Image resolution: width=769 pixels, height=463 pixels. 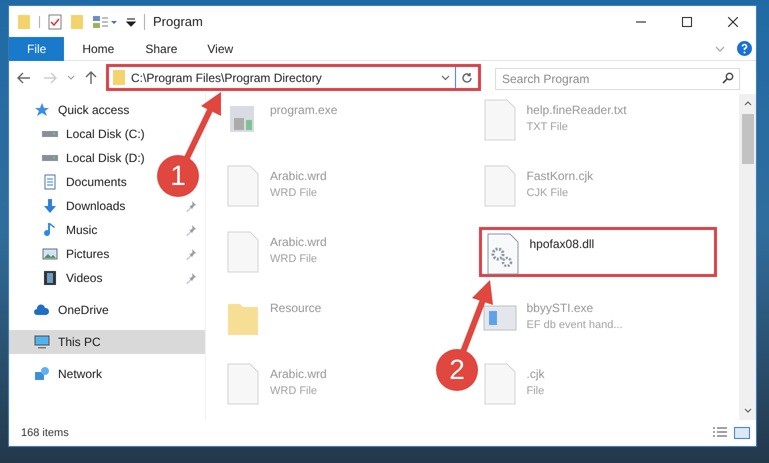 I want to click on expand-ribbon-icon, so click(x=720, y=48).